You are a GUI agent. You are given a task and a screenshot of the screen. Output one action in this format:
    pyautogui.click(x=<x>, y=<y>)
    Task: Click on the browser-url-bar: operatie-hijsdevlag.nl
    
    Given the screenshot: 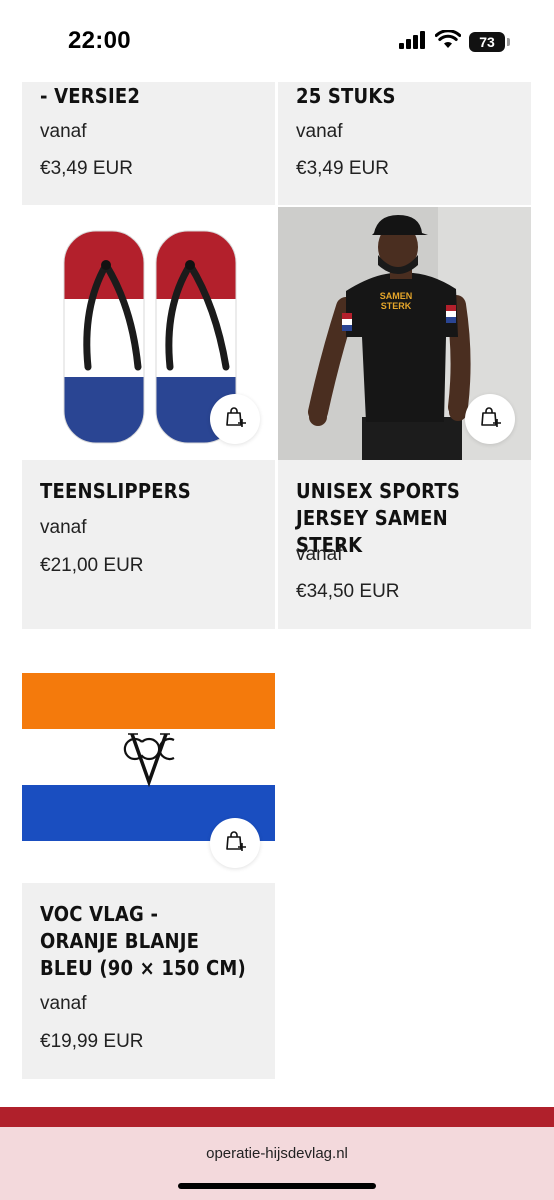 What is the action you would take?
    pyautogui.click(x=277, y=1163)
    